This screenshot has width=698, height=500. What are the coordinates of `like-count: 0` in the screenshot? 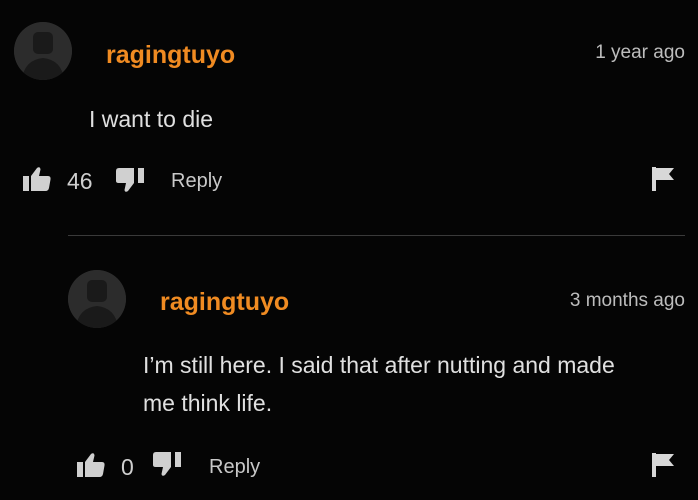 It's located at (127, 467).